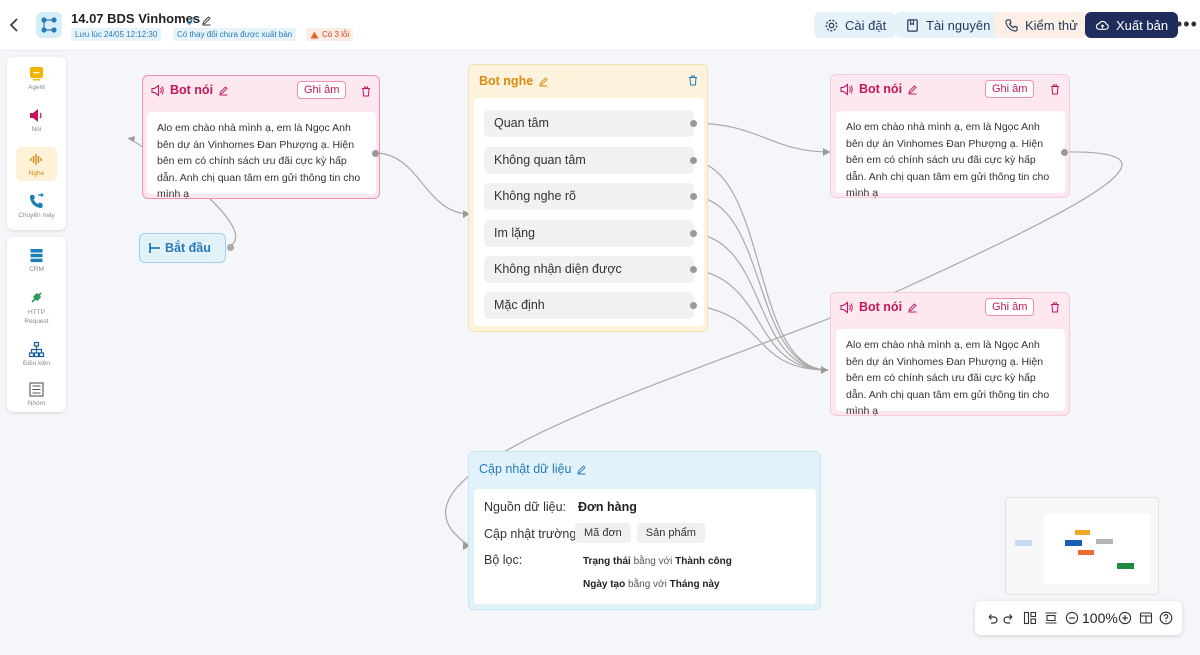 This screenshot has height=655, width=1200. I want to click on listen-option-not-interested: Không quan tâm, so click(589, 160).